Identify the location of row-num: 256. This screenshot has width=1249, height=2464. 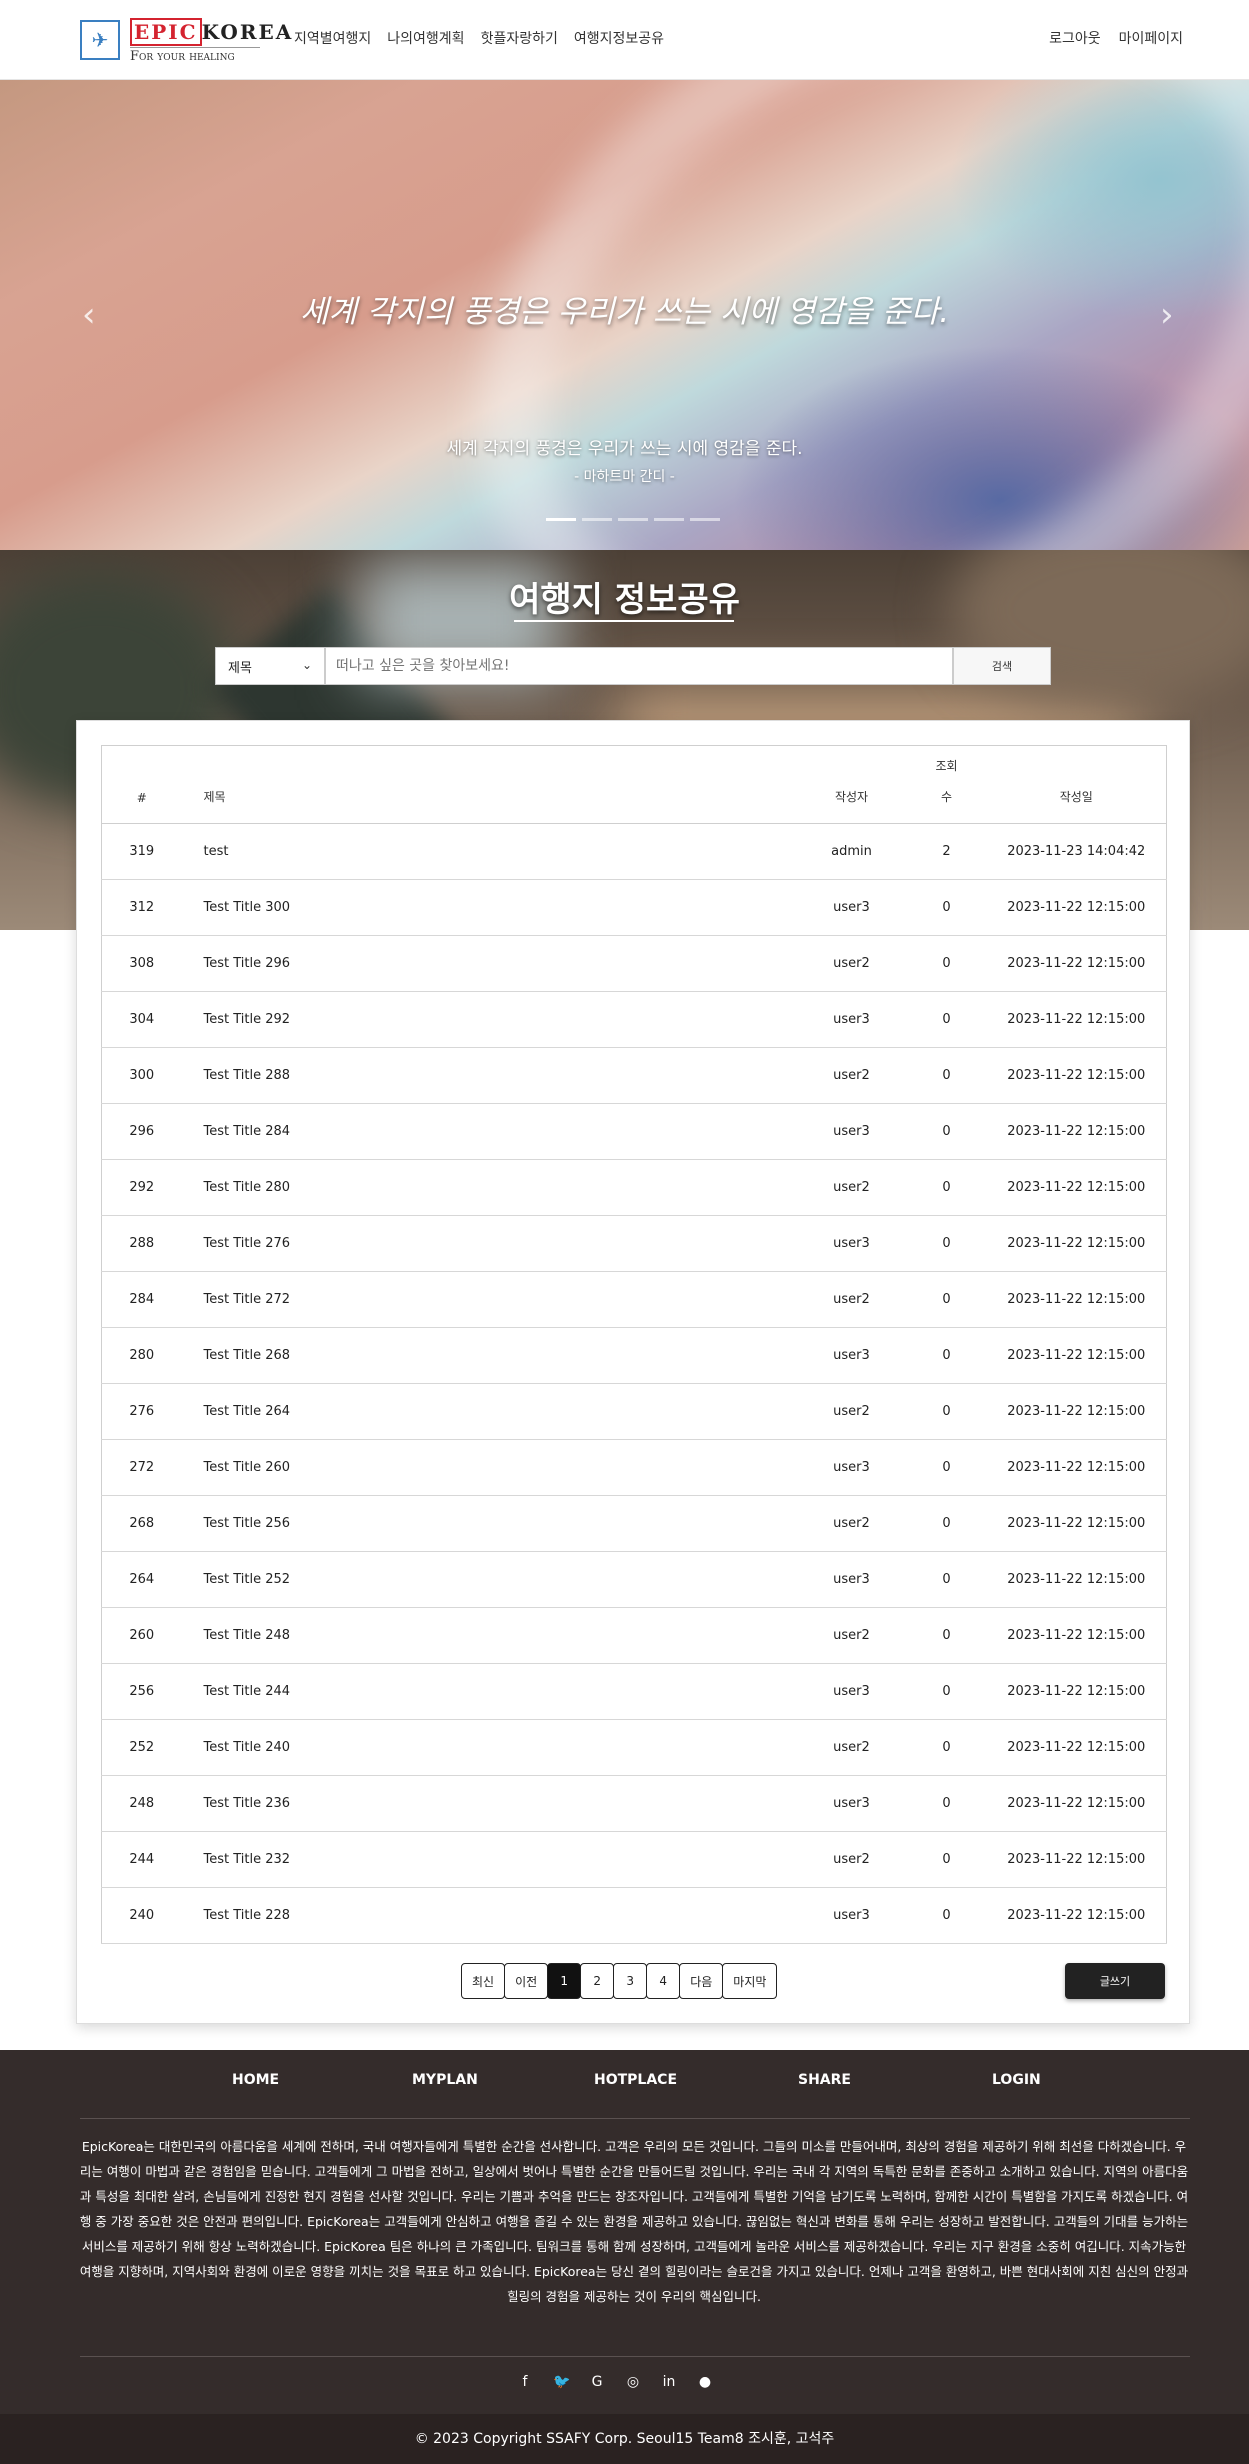
(141, 1691).